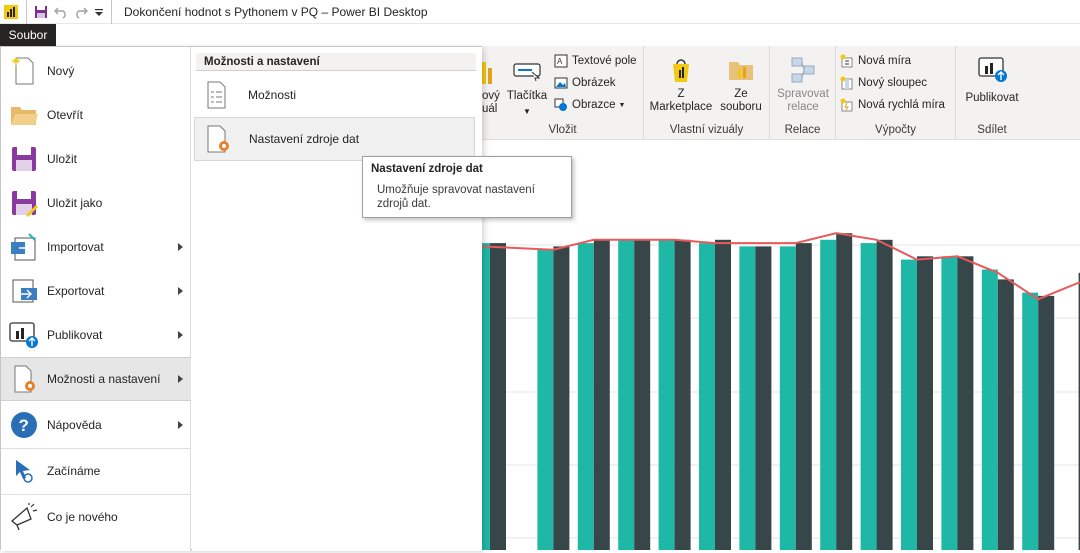 Image resolution: width=1080 pixels, height=553 pixels. What do you see at coordinates (802, 130) in the screenshot?
I see `relationships-group-label: Relace` at bounding box center [802, 130].